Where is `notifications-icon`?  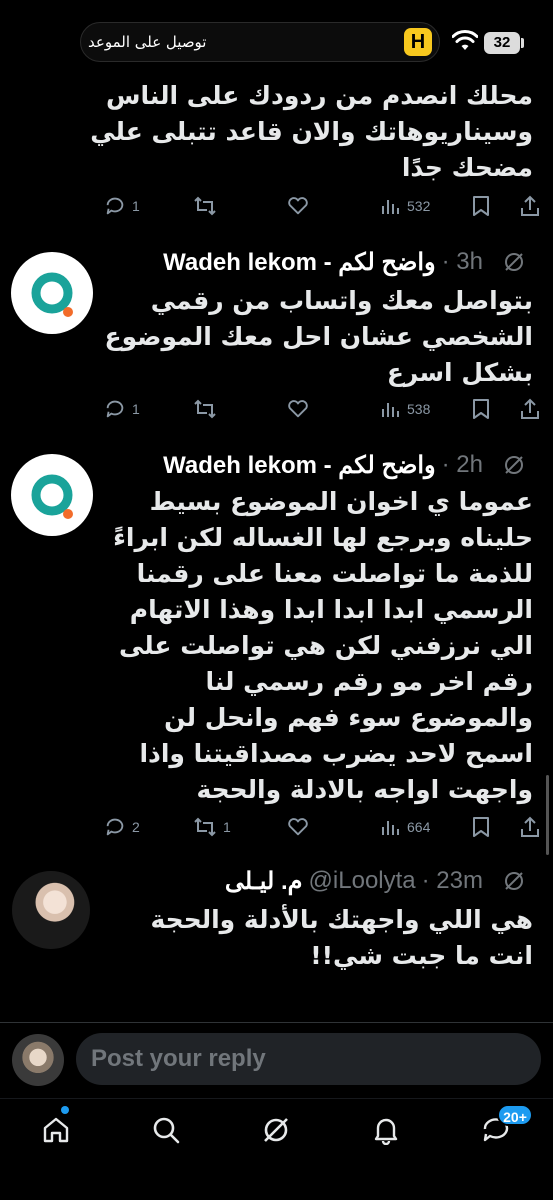
notifications-icon is located at coordinates (386, 1131).